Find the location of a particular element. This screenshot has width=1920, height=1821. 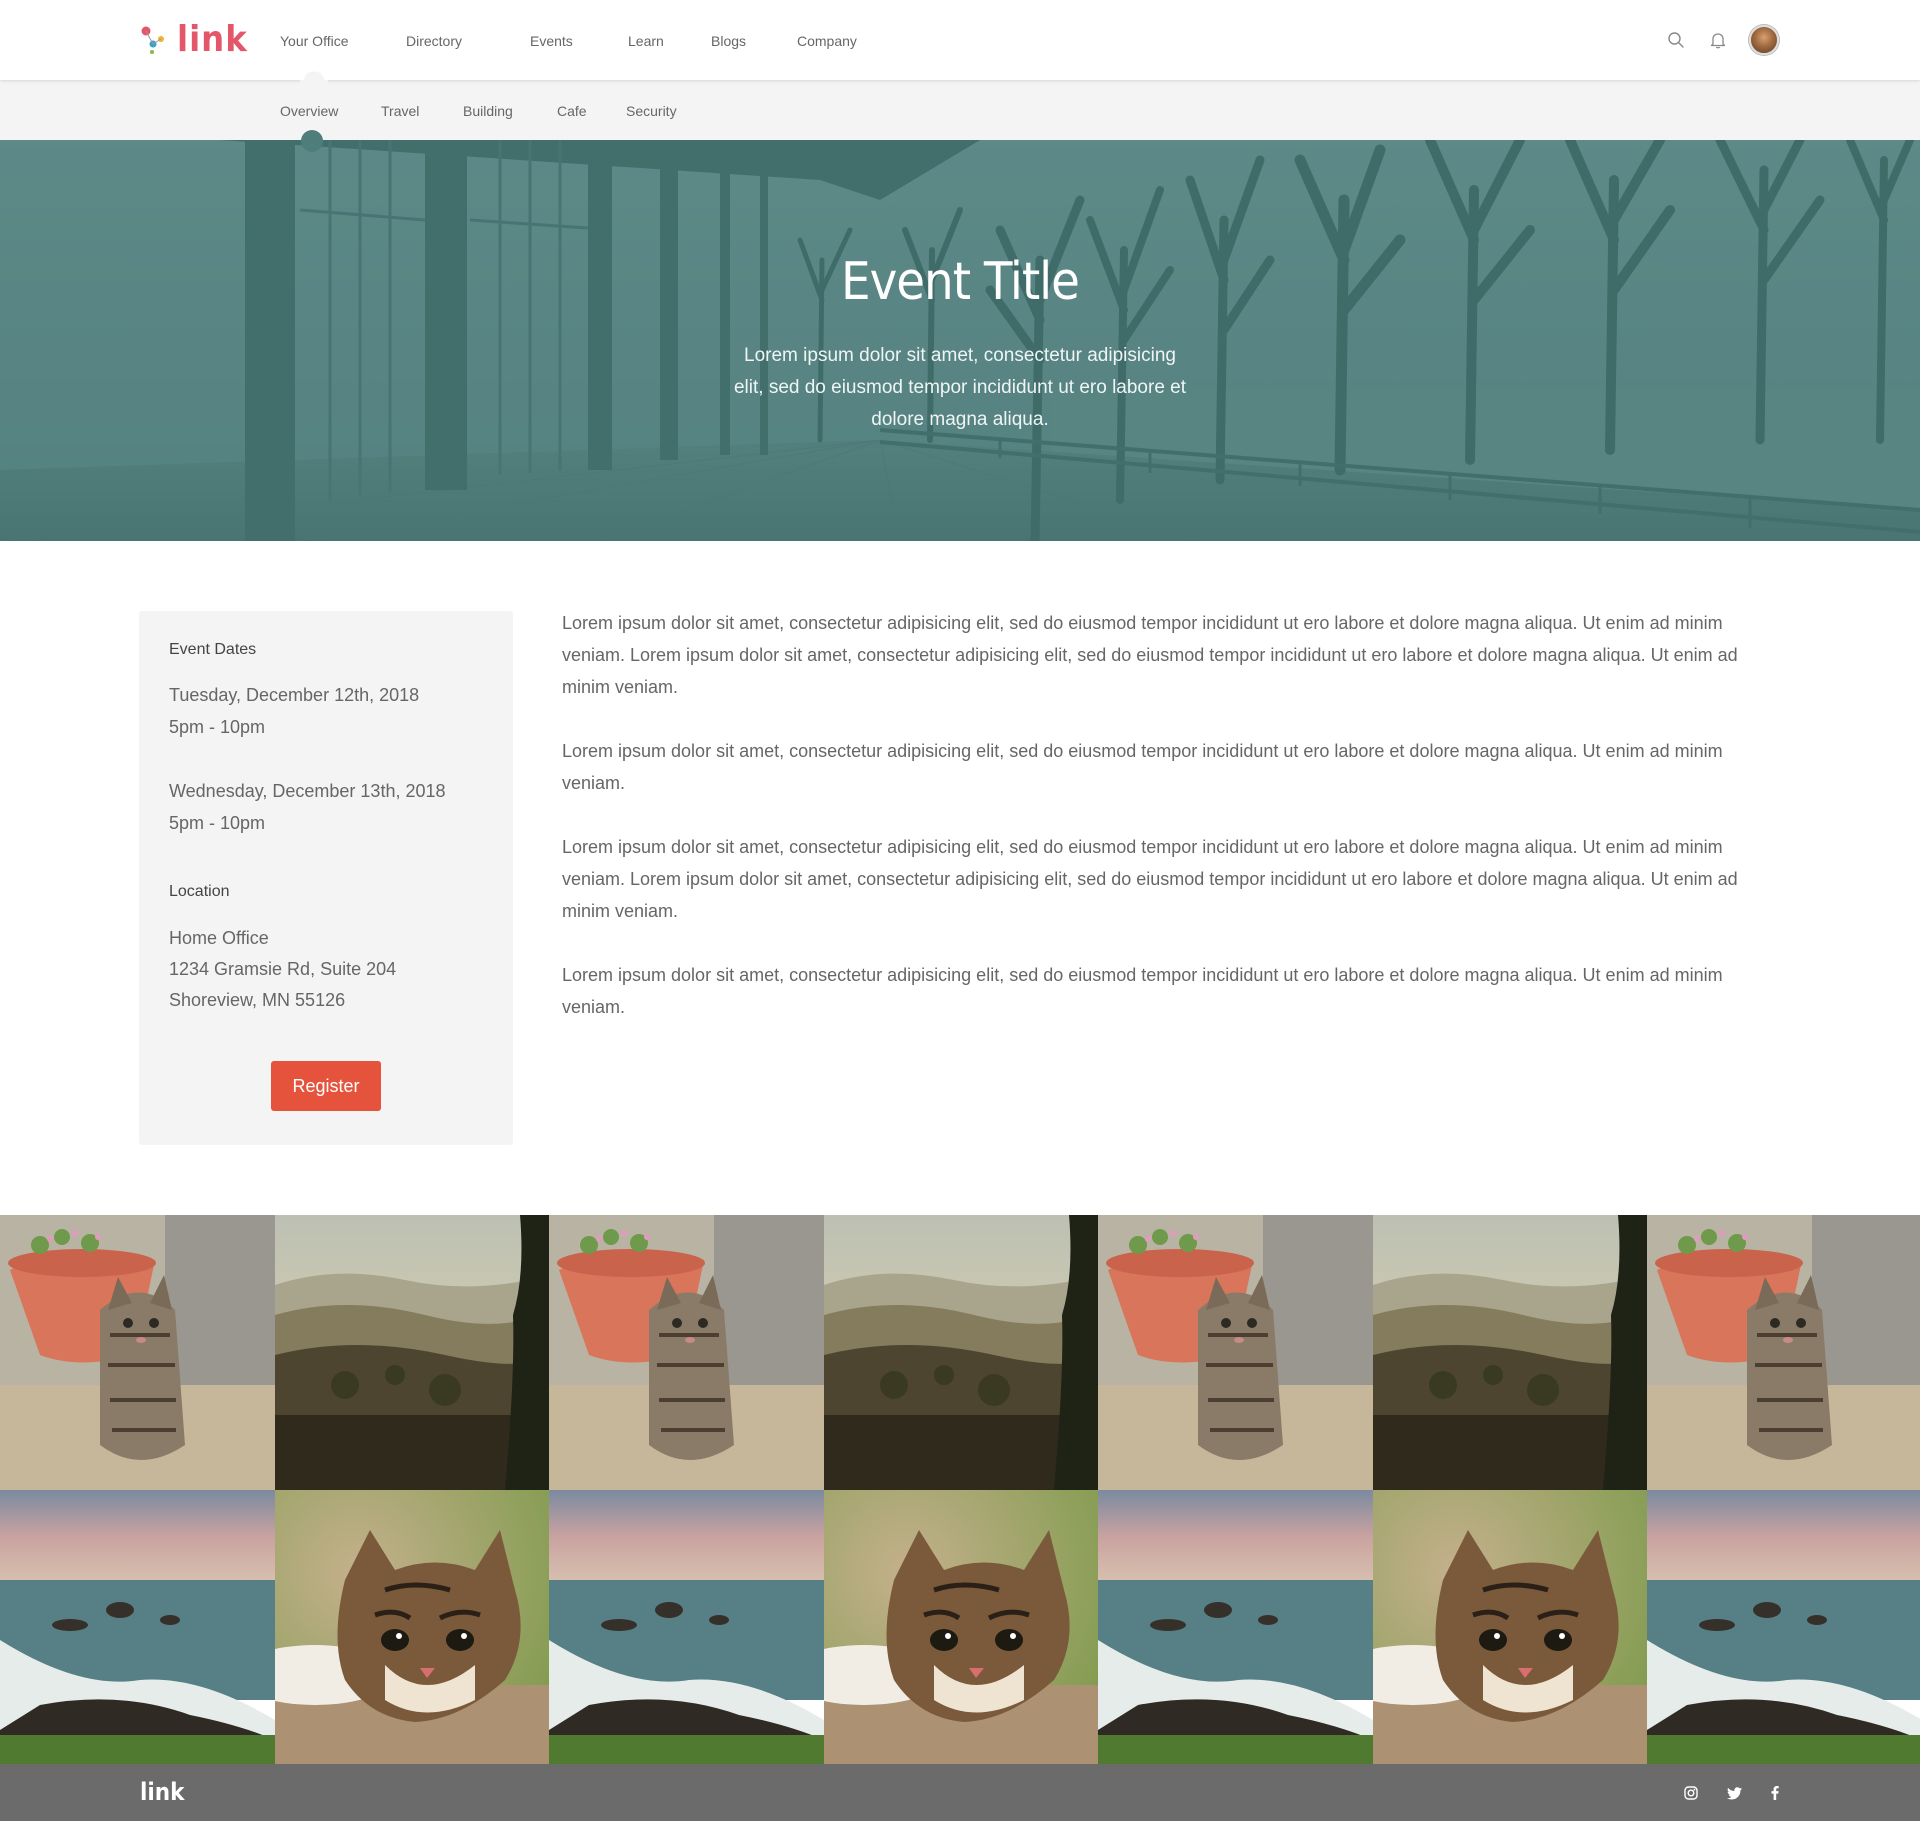

subnav-item-building: Building is located at coordinates (488, 110).